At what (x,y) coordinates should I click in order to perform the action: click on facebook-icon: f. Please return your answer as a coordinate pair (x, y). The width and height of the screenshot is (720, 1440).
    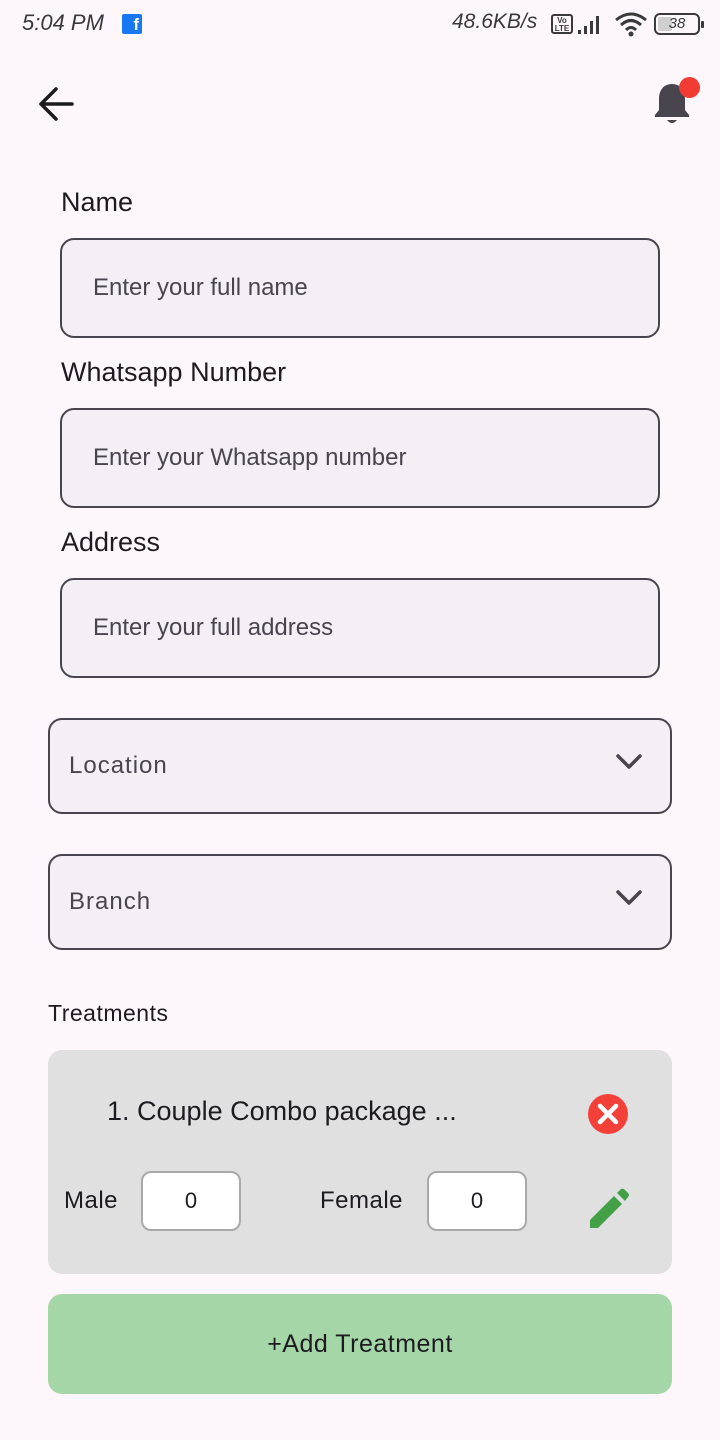
    Looking at the image, I should click on (132, 24).